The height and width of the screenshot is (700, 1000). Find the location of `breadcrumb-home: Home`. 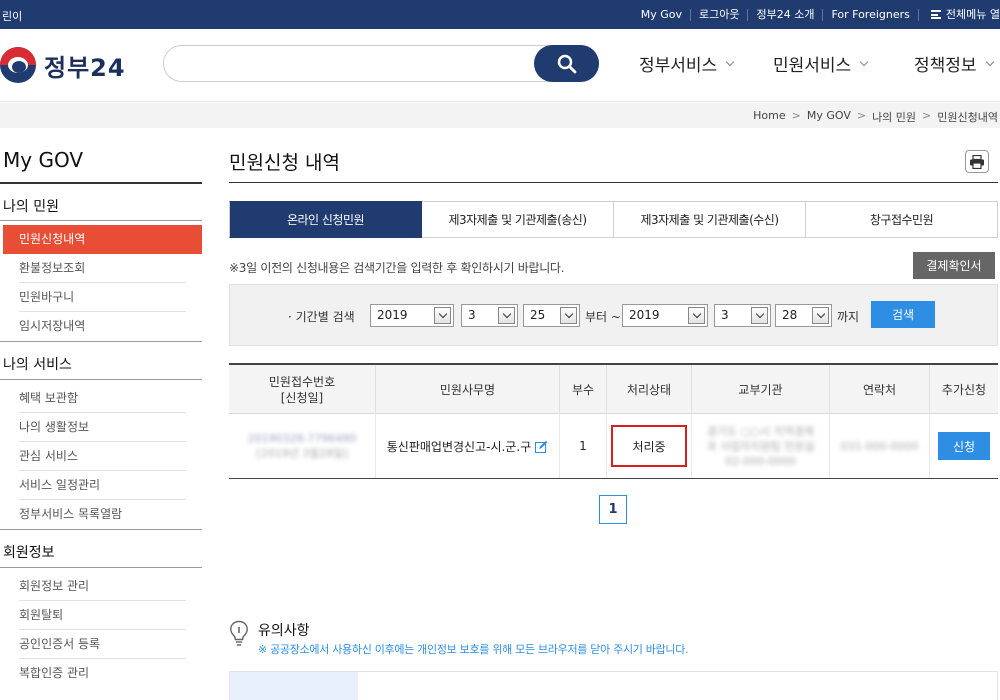

breadcrumb-home: Home is located at coordinates (769, 117).